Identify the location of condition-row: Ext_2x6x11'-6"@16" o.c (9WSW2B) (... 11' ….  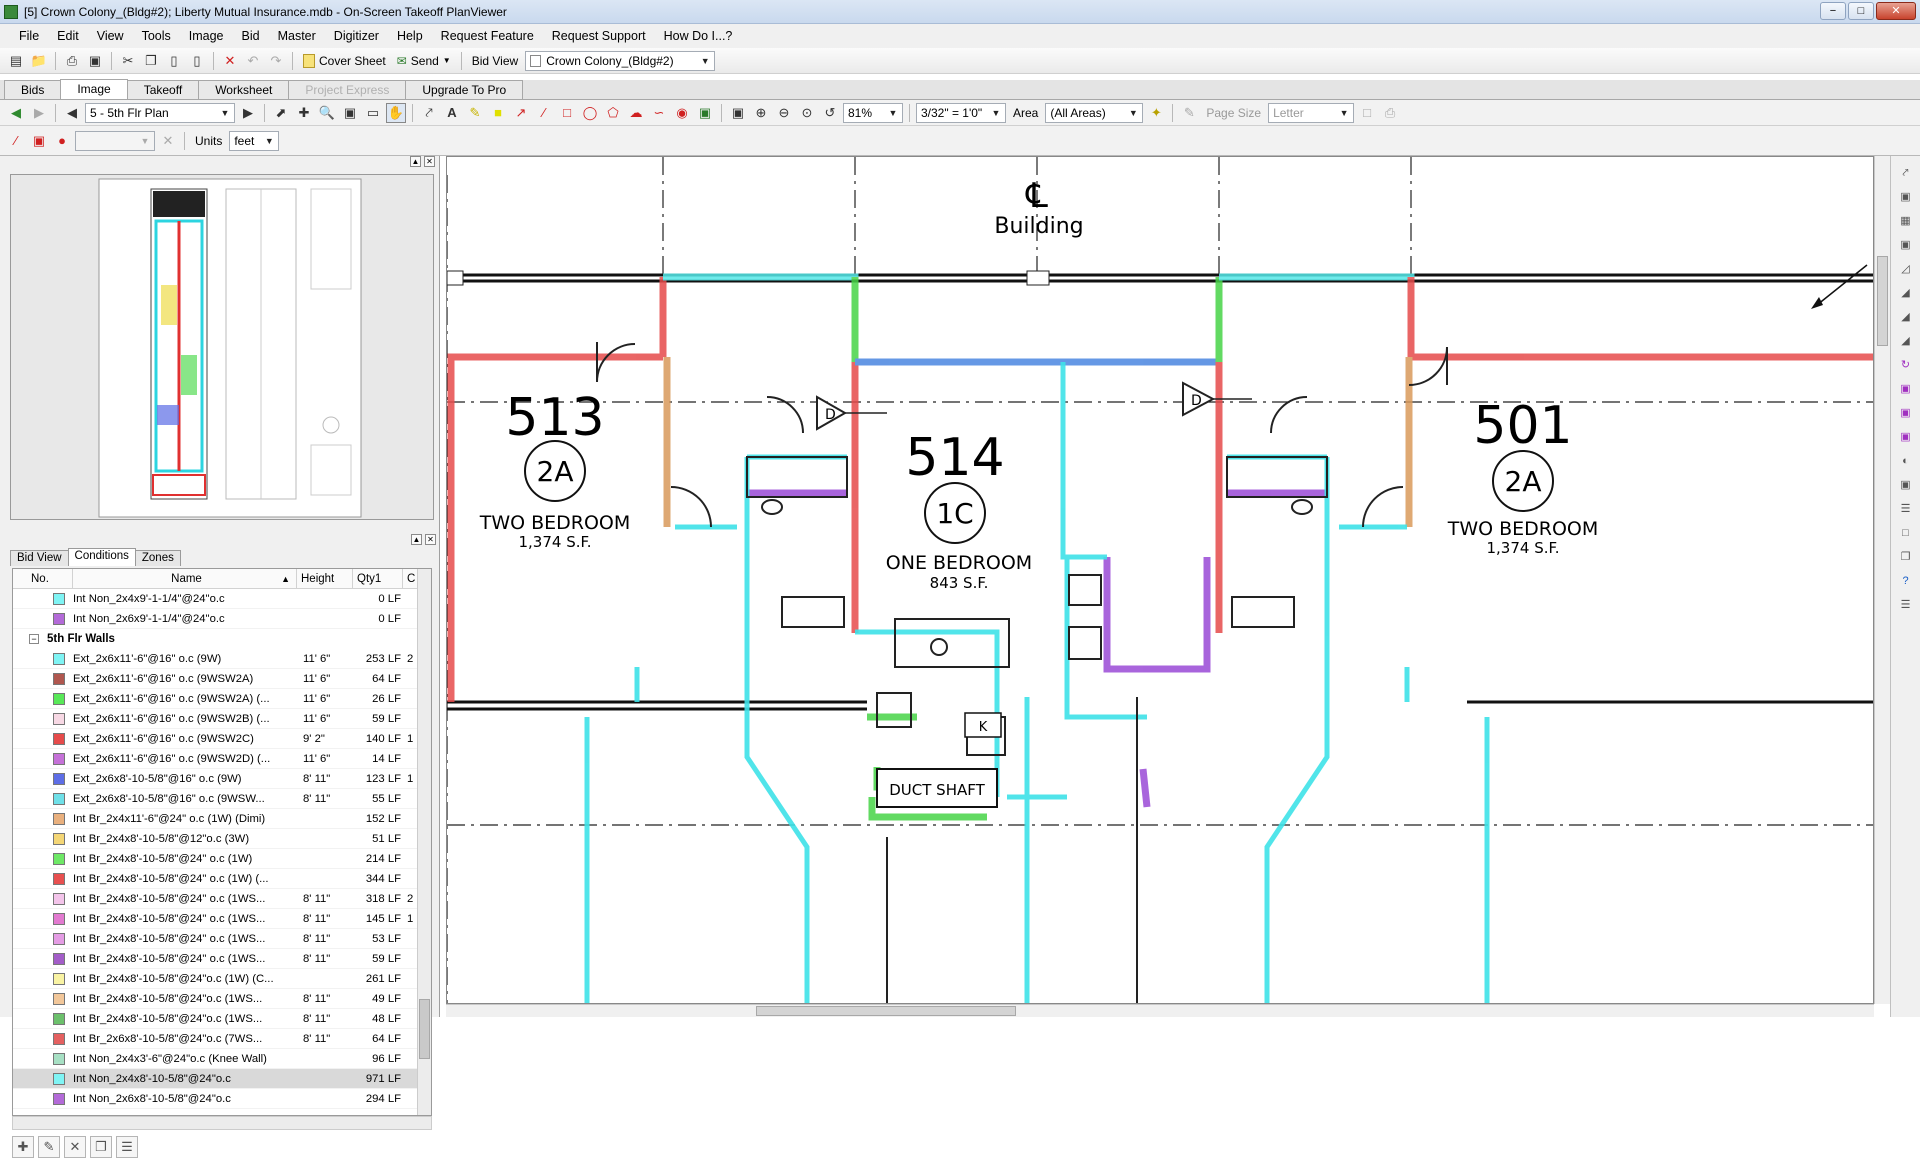
(222, 719).